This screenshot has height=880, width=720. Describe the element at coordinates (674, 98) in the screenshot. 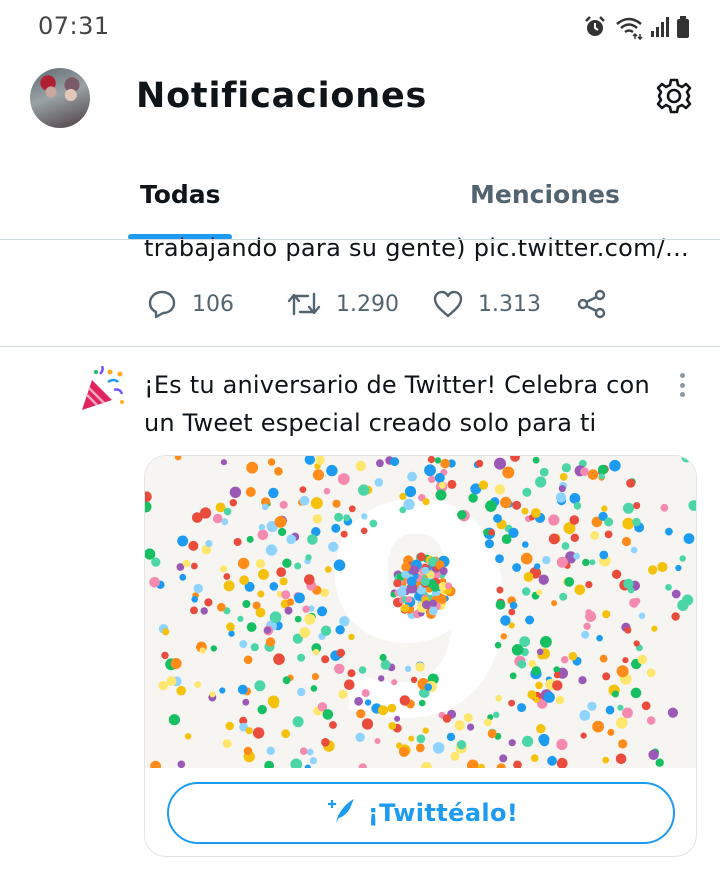

I see `settings-button` at that location.